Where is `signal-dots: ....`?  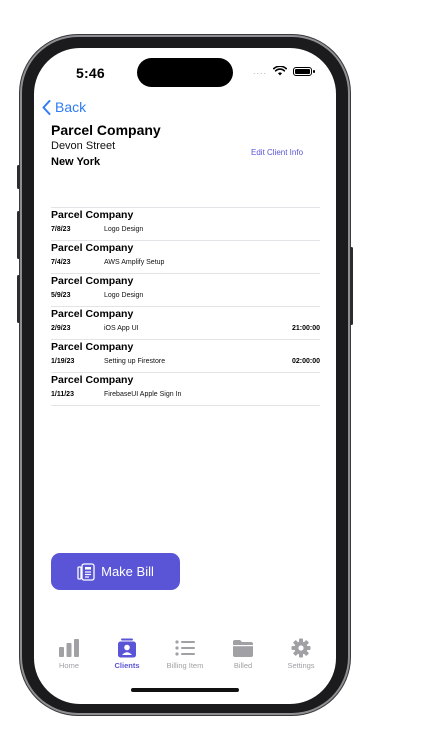 signal-dots: .... is located at coordinates (259, 71).